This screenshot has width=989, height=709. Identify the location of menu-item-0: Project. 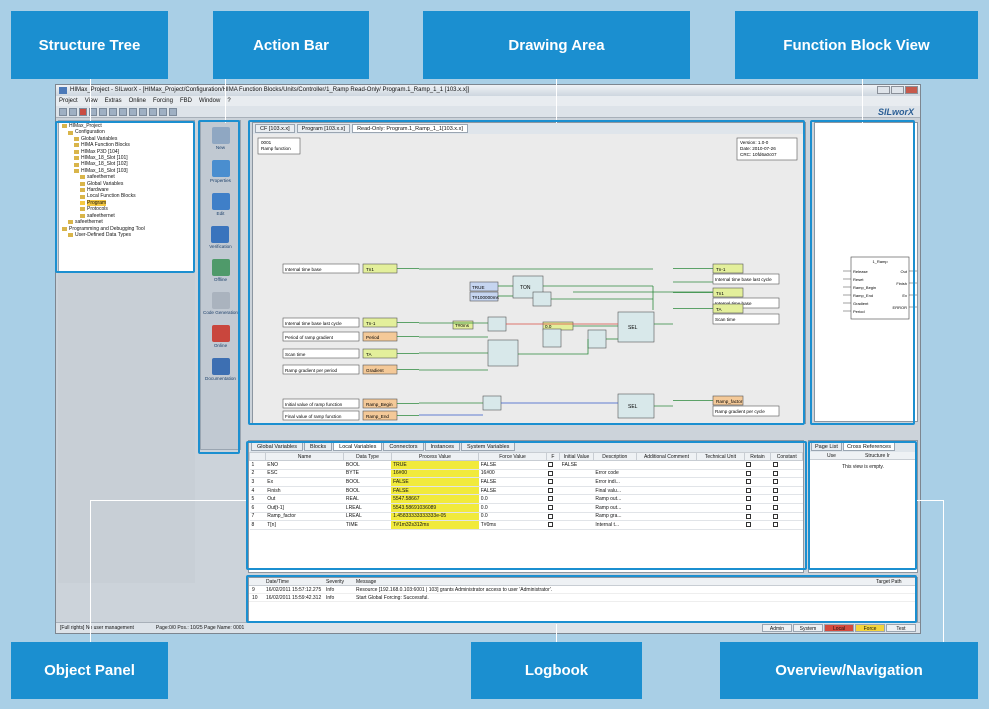
(68, 101).